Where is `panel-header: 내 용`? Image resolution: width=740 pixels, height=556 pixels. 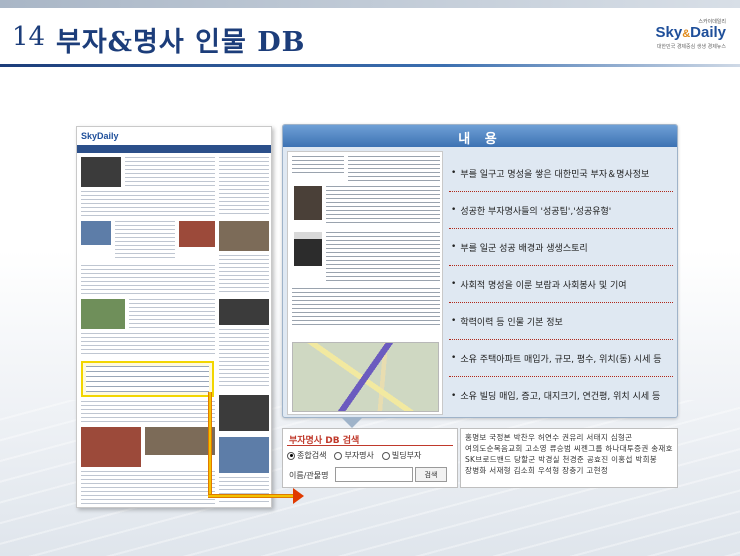 panel-header: 내 용 is located at coordinates (480, 136).